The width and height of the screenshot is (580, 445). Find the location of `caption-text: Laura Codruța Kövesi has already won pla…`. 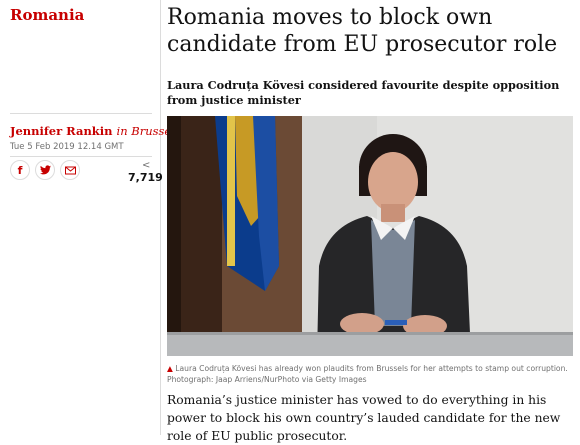

caption-text: Laura Codruța Kövesi has already won pla… is located at coordinates (367, 374).